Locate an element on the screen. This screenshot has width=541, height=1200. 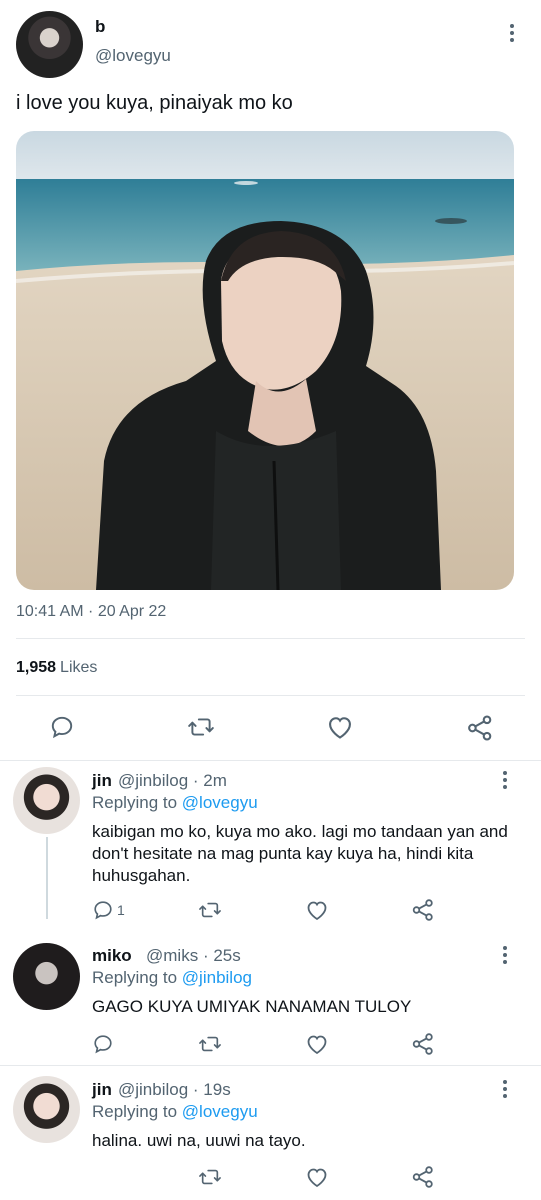
likes-label: Likes is located at coordinates (79, 667).